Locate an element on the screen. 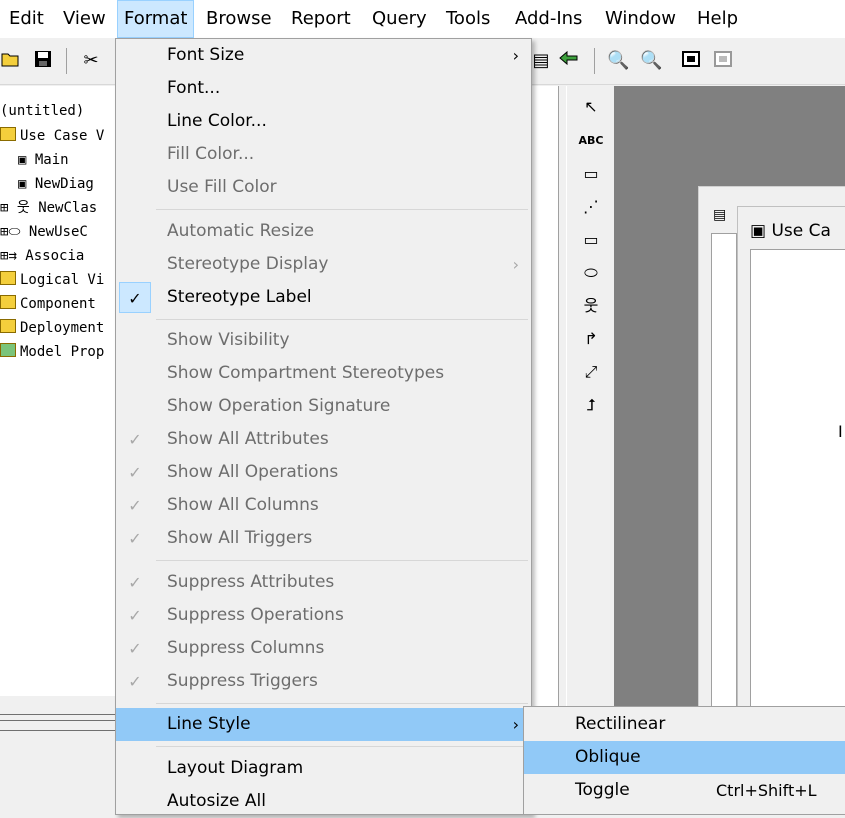  tree-item: Use Case V is located at coordinates (52, 136).